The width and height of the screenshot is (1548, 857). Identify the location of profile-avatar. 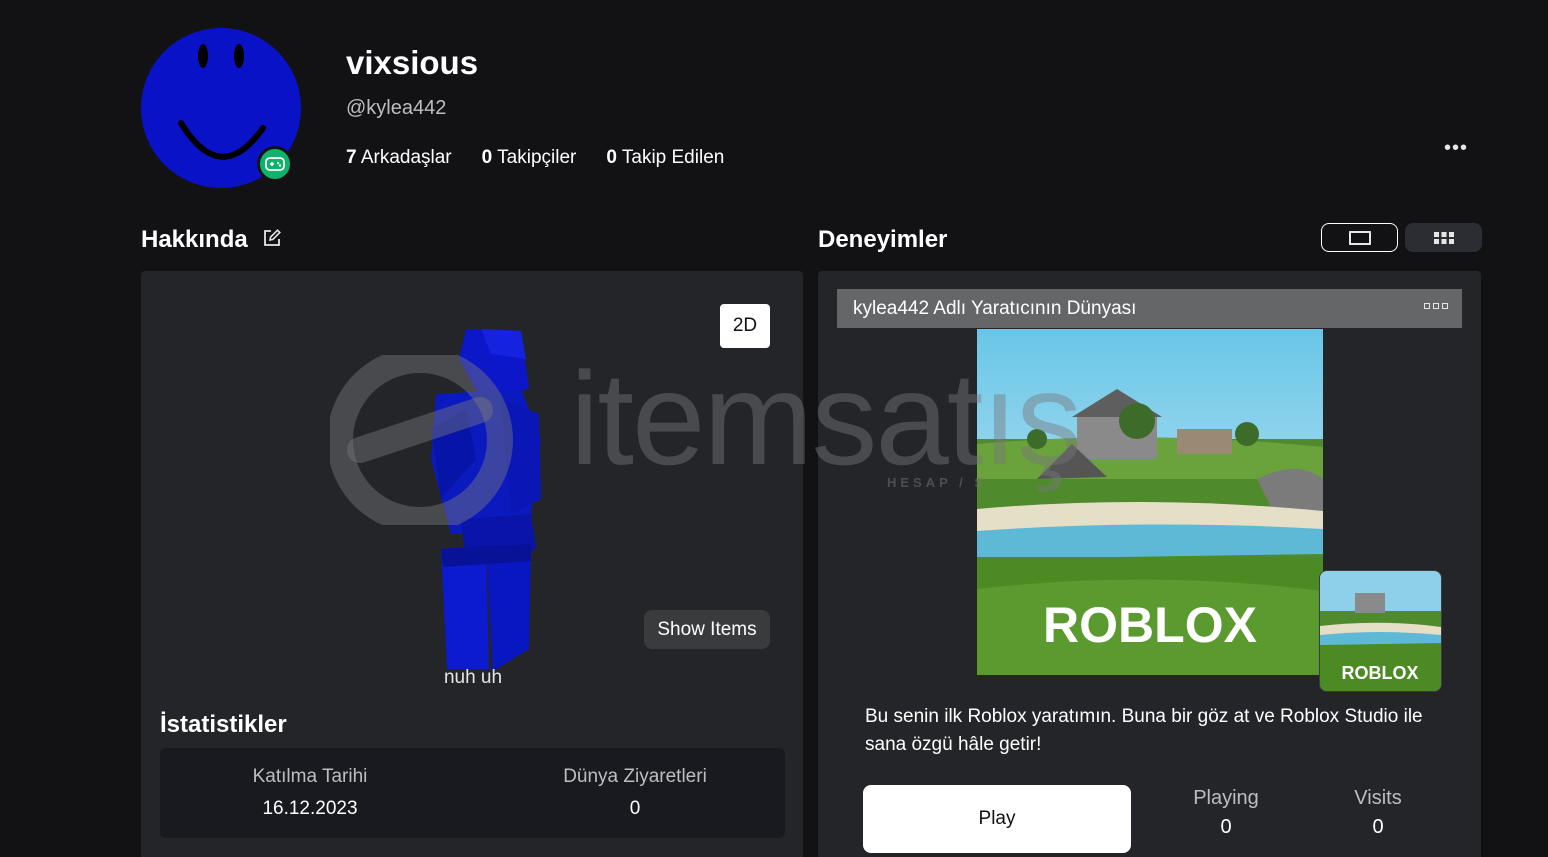
(221, 108).